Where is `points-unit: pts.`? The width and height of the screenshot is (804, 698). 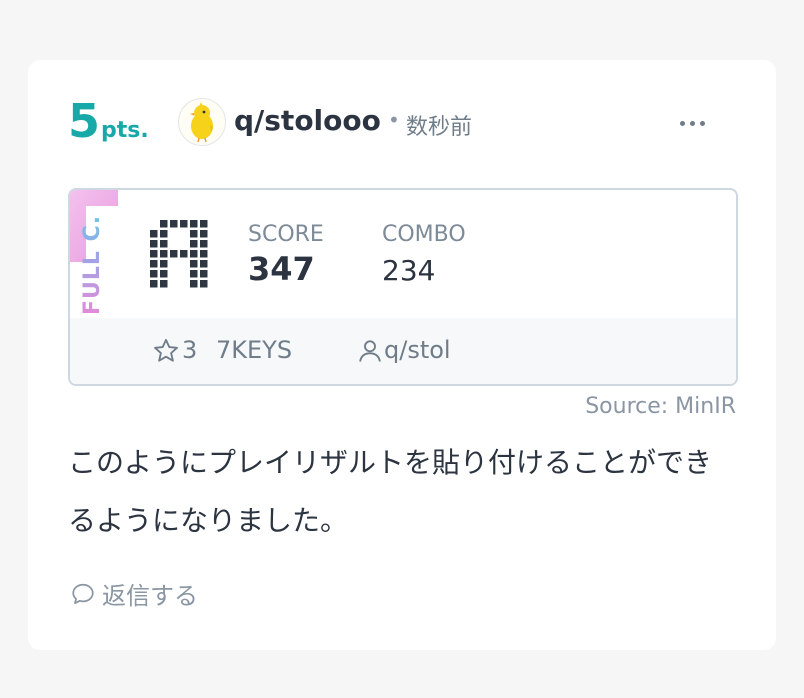 points-unit: pts. is located at coordinates (125, 130).